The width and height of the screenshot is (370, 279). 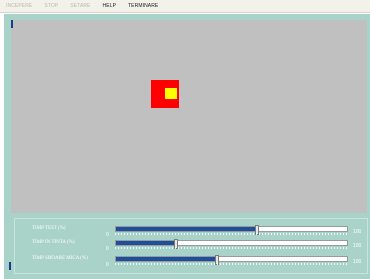 I want to click on menu-setare: SETARE, so click(x=80, y=6).